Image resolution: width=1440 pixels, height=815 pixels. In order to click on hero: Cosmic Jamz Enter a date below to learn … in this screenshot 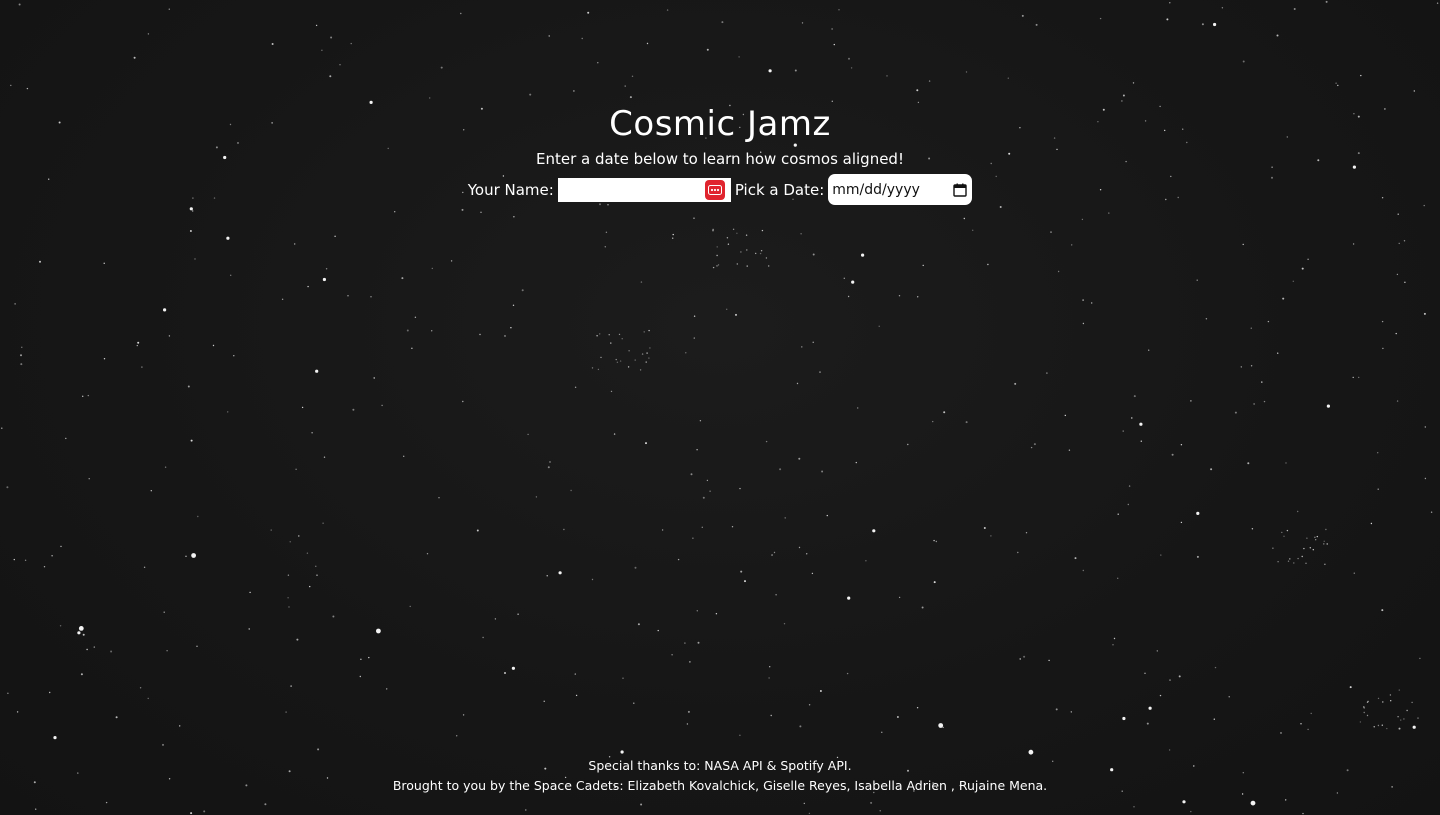, I will do `click(720, 152)`.